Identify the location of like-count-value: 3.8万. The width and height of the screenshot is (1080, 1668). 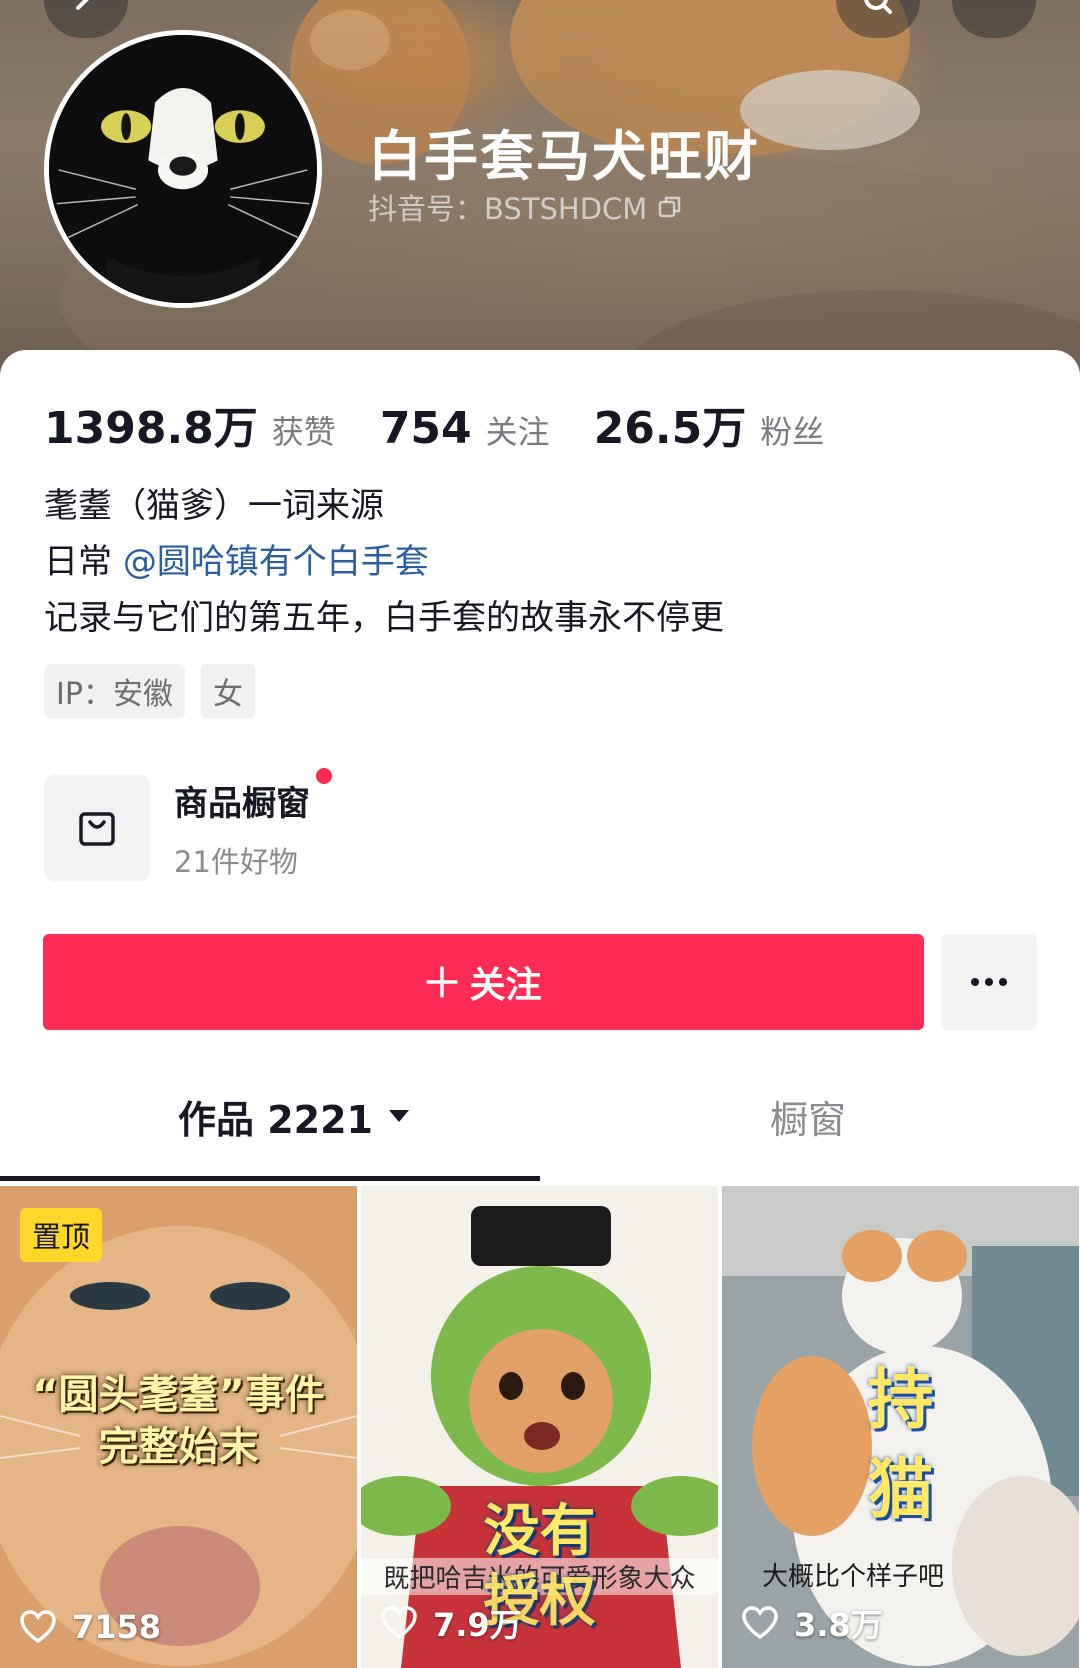
(838, 1625).